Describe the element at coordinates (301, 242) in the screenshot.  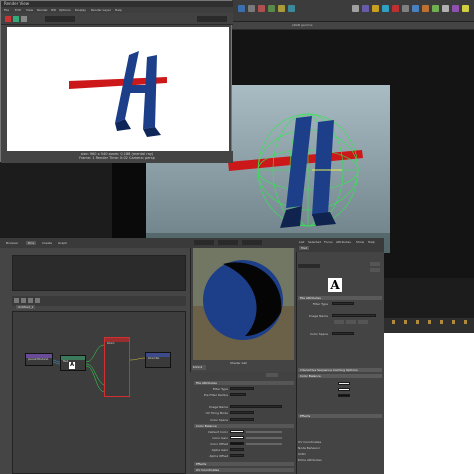
I see `ae-menu-list: List` at that location.